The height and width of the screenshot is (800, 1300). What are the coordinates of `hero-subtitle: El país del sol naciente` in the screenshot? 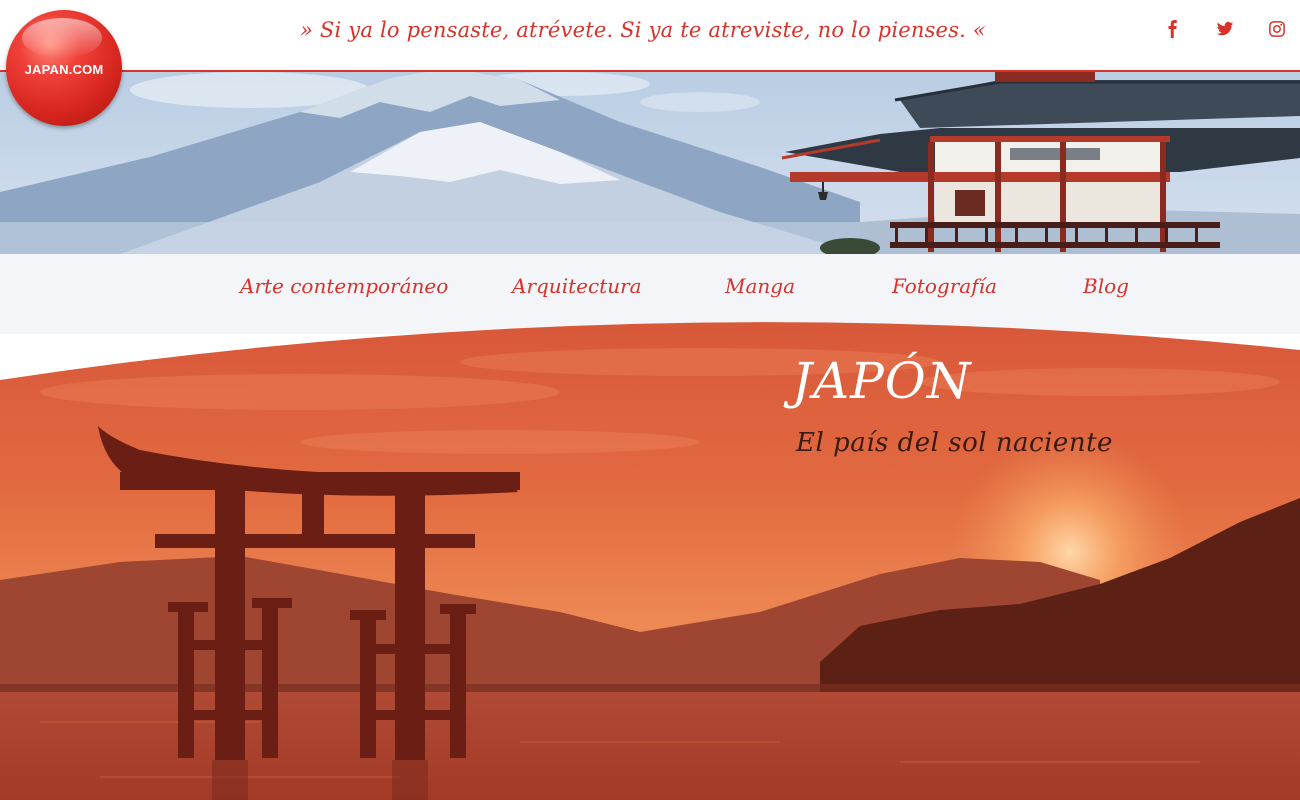 It's located at (954, 443).